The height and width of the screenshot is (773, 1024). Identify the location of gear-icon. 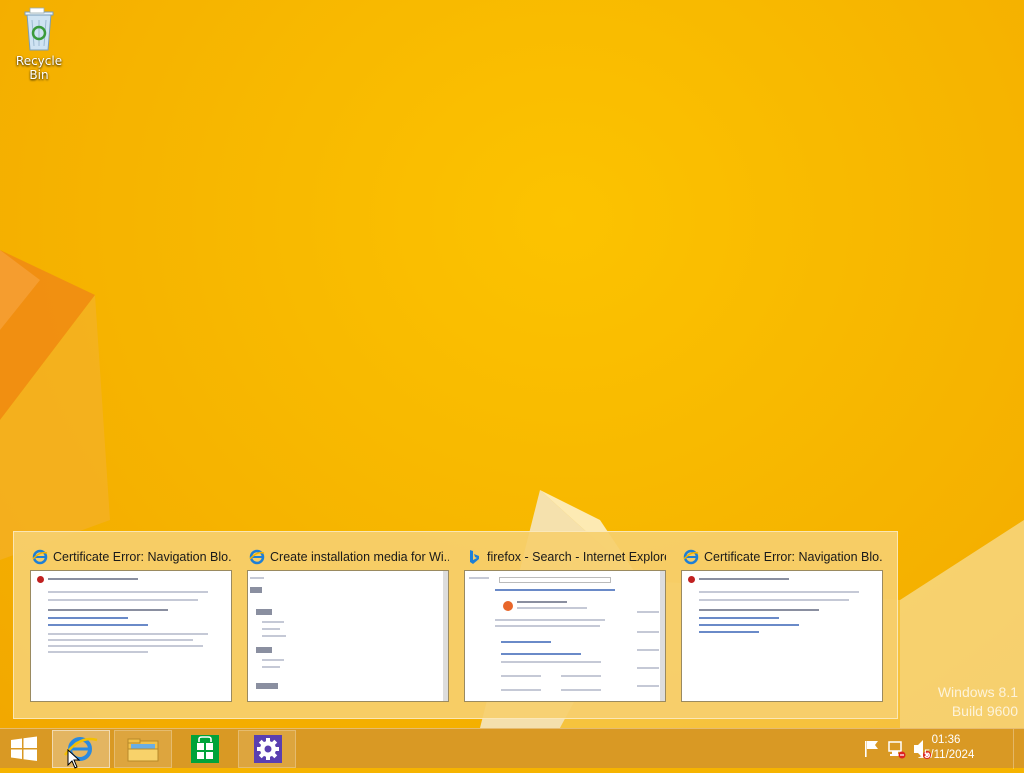
(268, 749).